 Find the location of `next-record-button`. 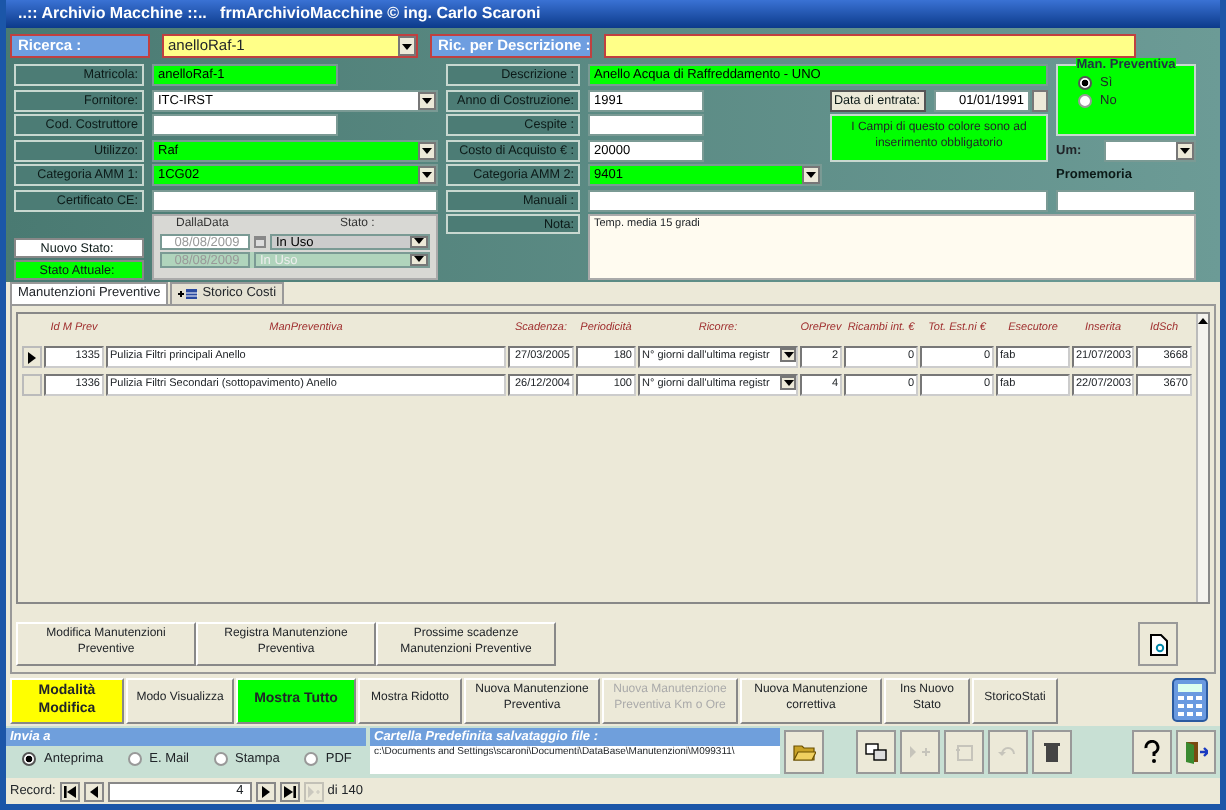

next-record-button is located at coordinates (265, 791).